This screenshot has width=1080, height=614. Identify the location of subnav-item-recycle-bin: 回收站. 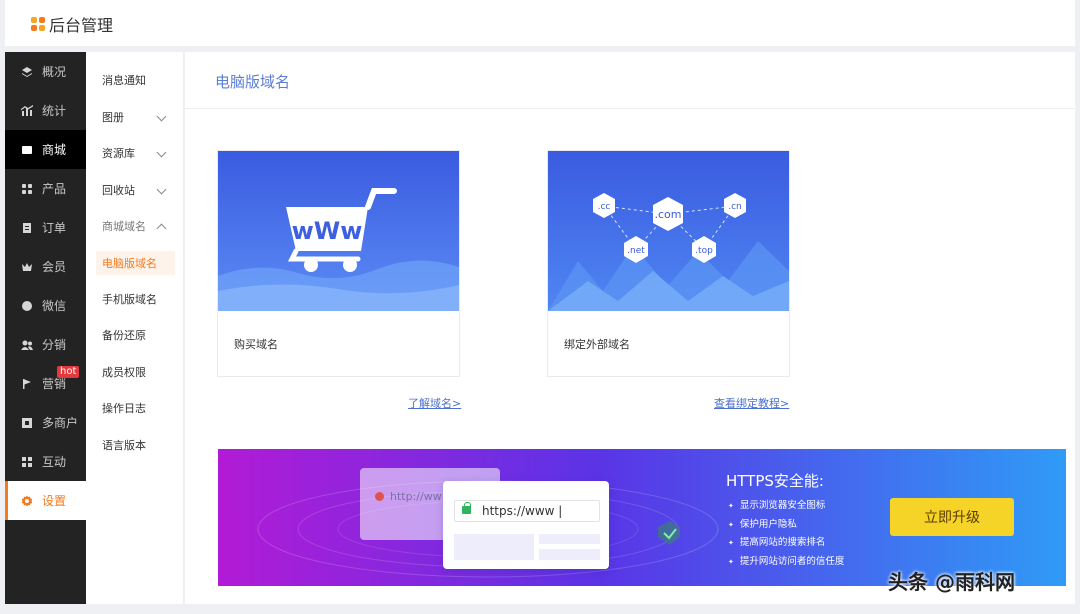
(134, 190).